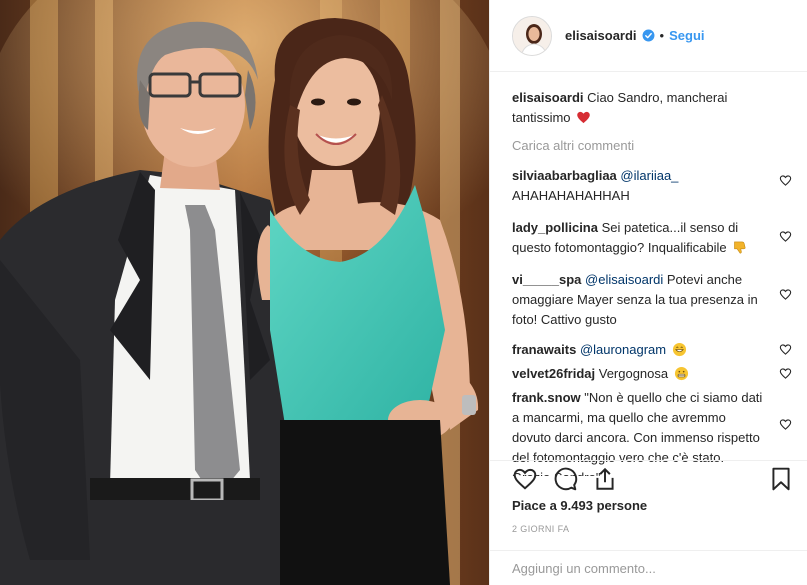  Describe the element at coordinates (540, 529) in the screenshot. I see `post-timestamp: 2 GIORNI FA` at that location.